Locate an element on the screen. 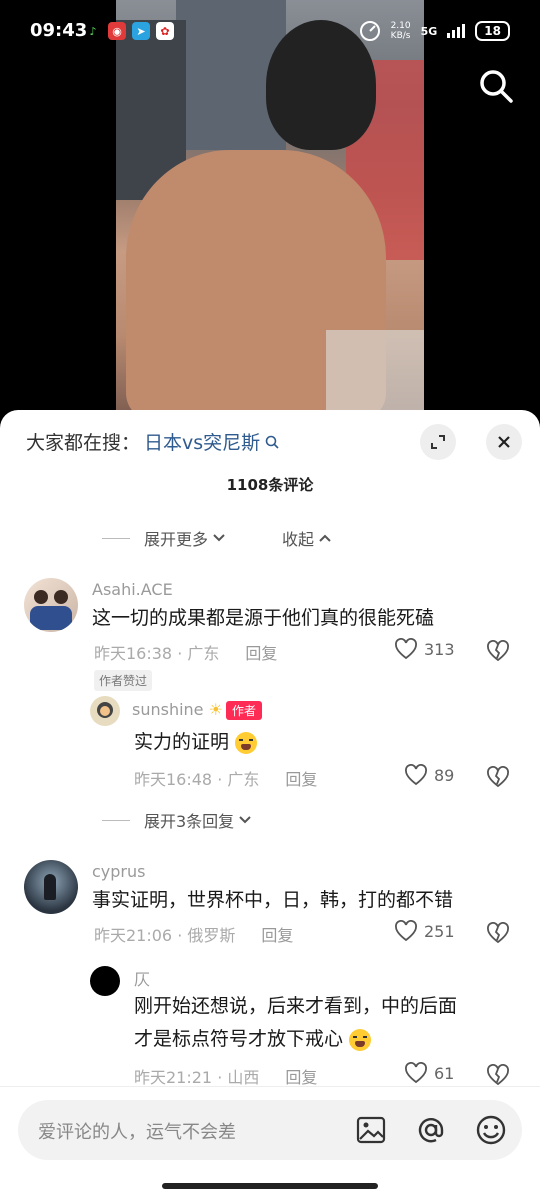 Image resolution: width=540 pixels, height=1199 pixels. search-icon is located at coordinates (496, 86).